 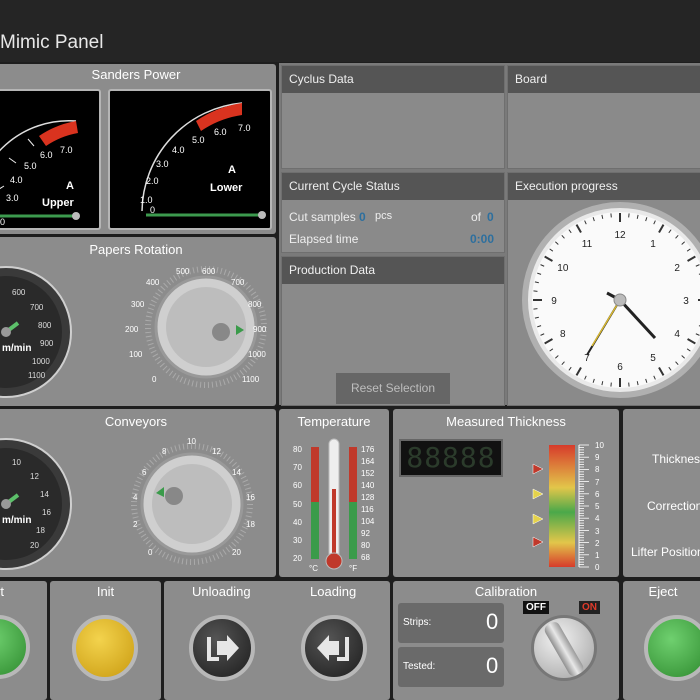 What do you see at coordinates (135, 497) in the screenshot?
I see `svg-text: 4` at bounding box center [135, 497].